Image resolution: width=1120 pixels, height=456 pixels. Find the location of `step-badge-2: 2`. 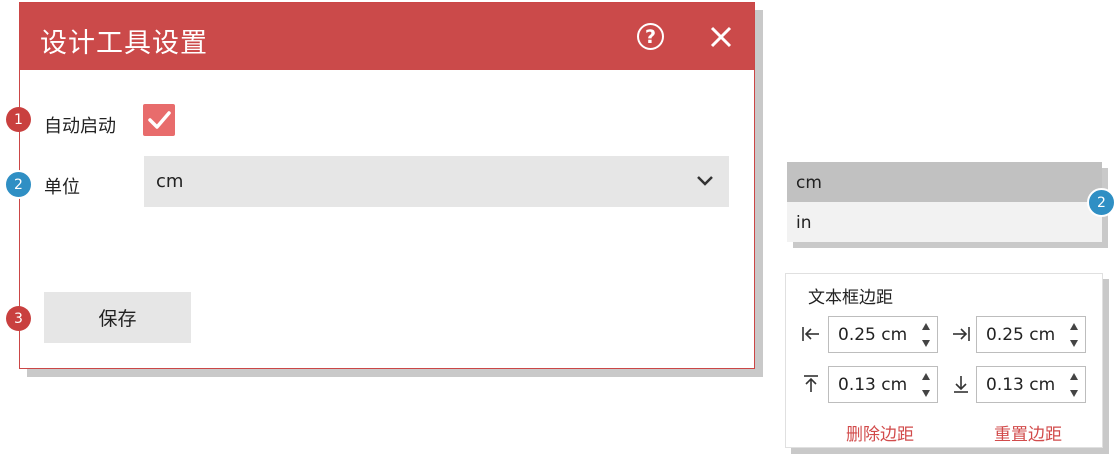

step-badge-2: 2 is located at coordinates (18, 184).